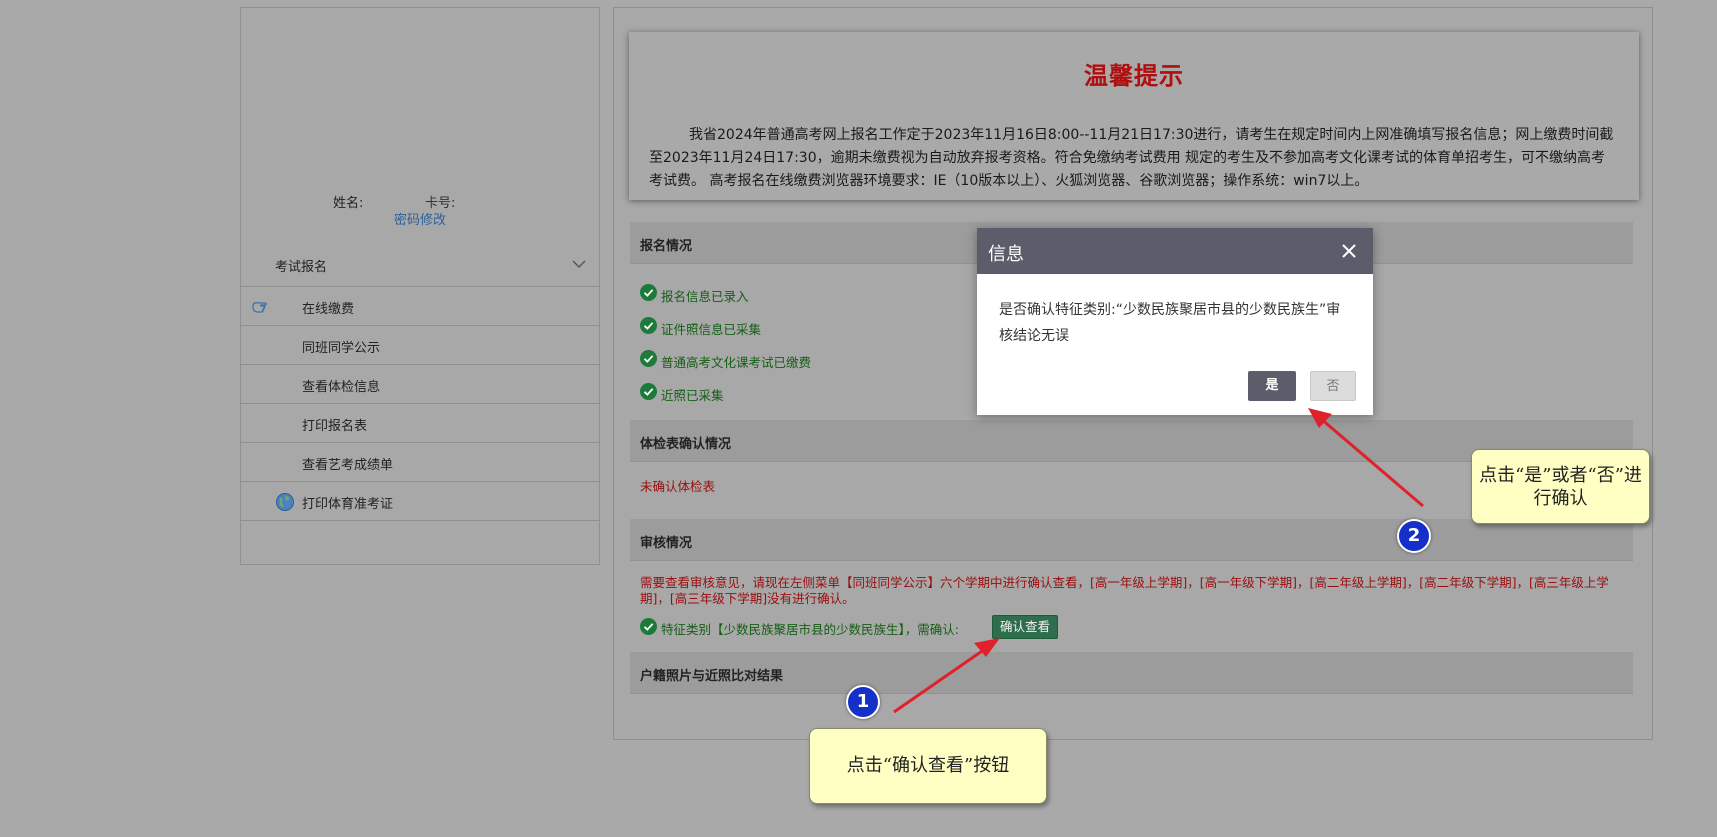  What do you see at coordinates (420, 423) in the screenshot?
I see `sidebar-item-print-registration-form: 打印报名表` at bounding box center [420, 423].